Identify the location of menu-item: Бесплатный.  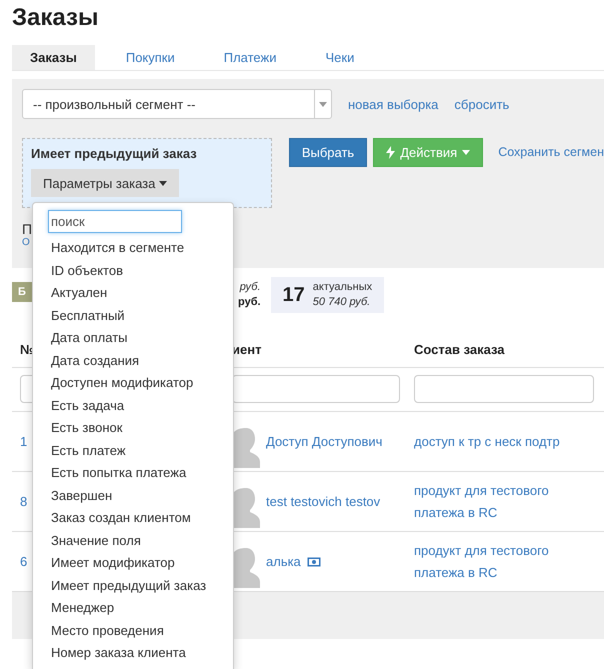
(133, 315).